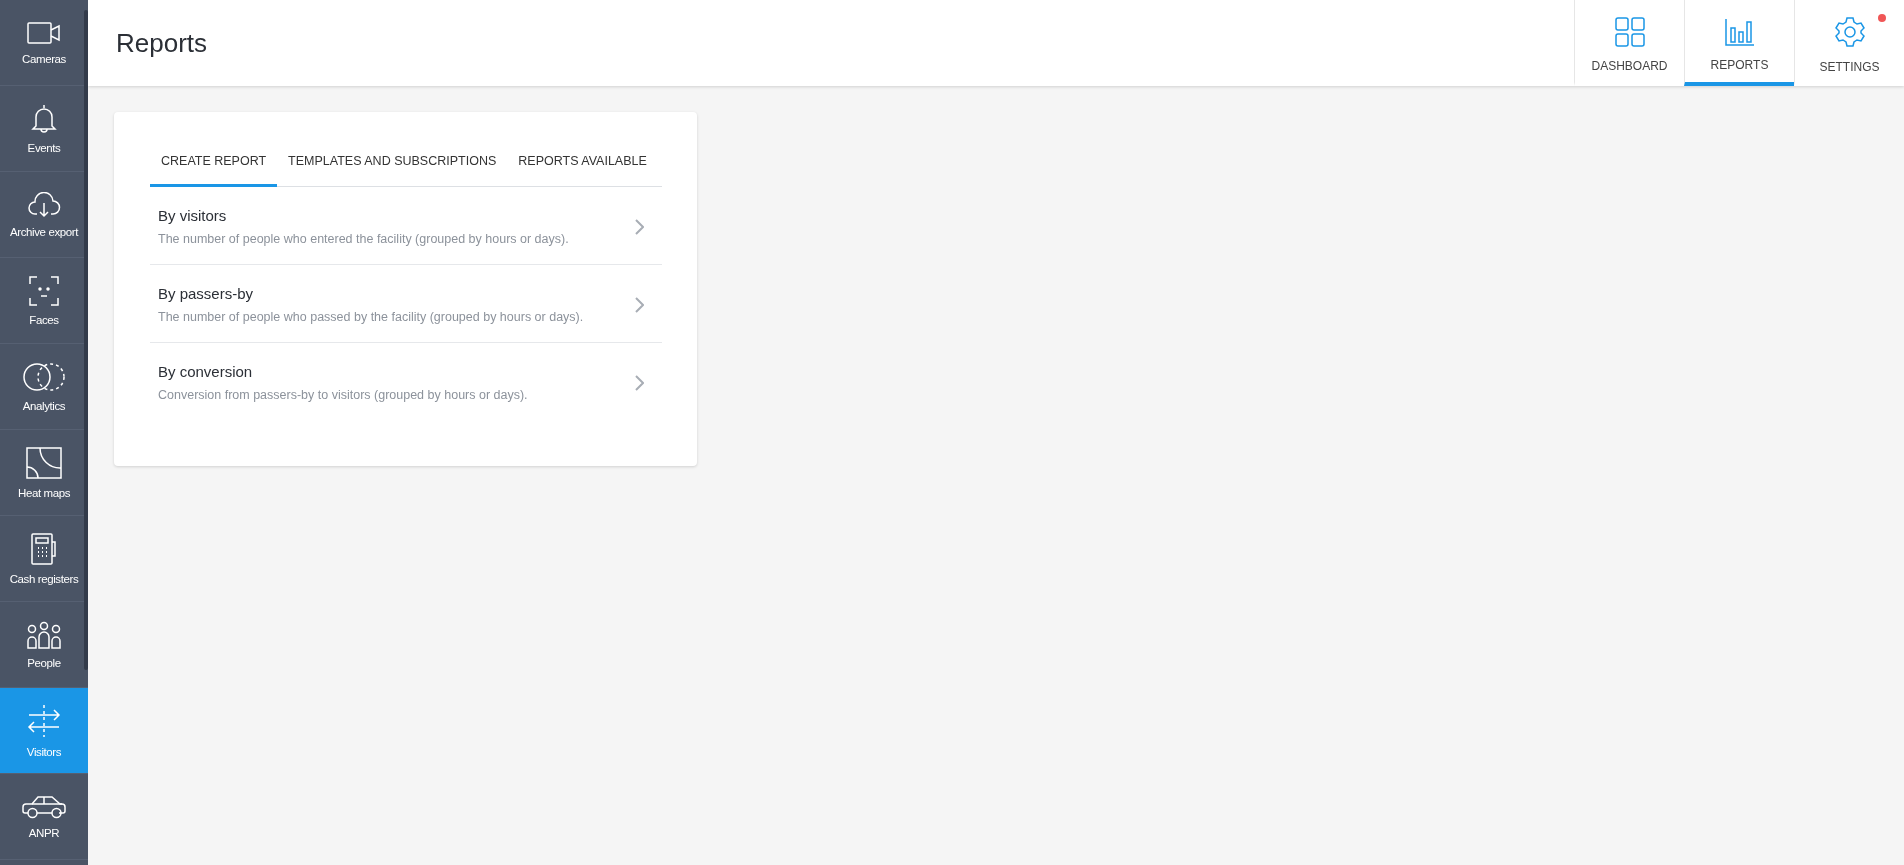  I want to click on car-icon, so click(44, 806).